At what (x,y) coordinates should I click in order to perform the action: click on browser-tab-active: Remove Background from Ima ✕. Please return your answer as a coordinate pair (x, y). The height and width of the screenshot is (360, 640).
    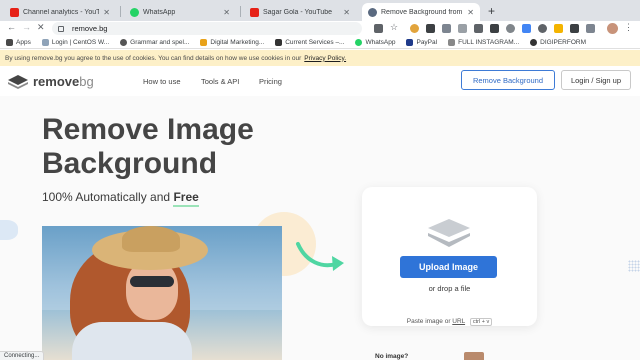
    Looking at the image, I should click on (421, 12).